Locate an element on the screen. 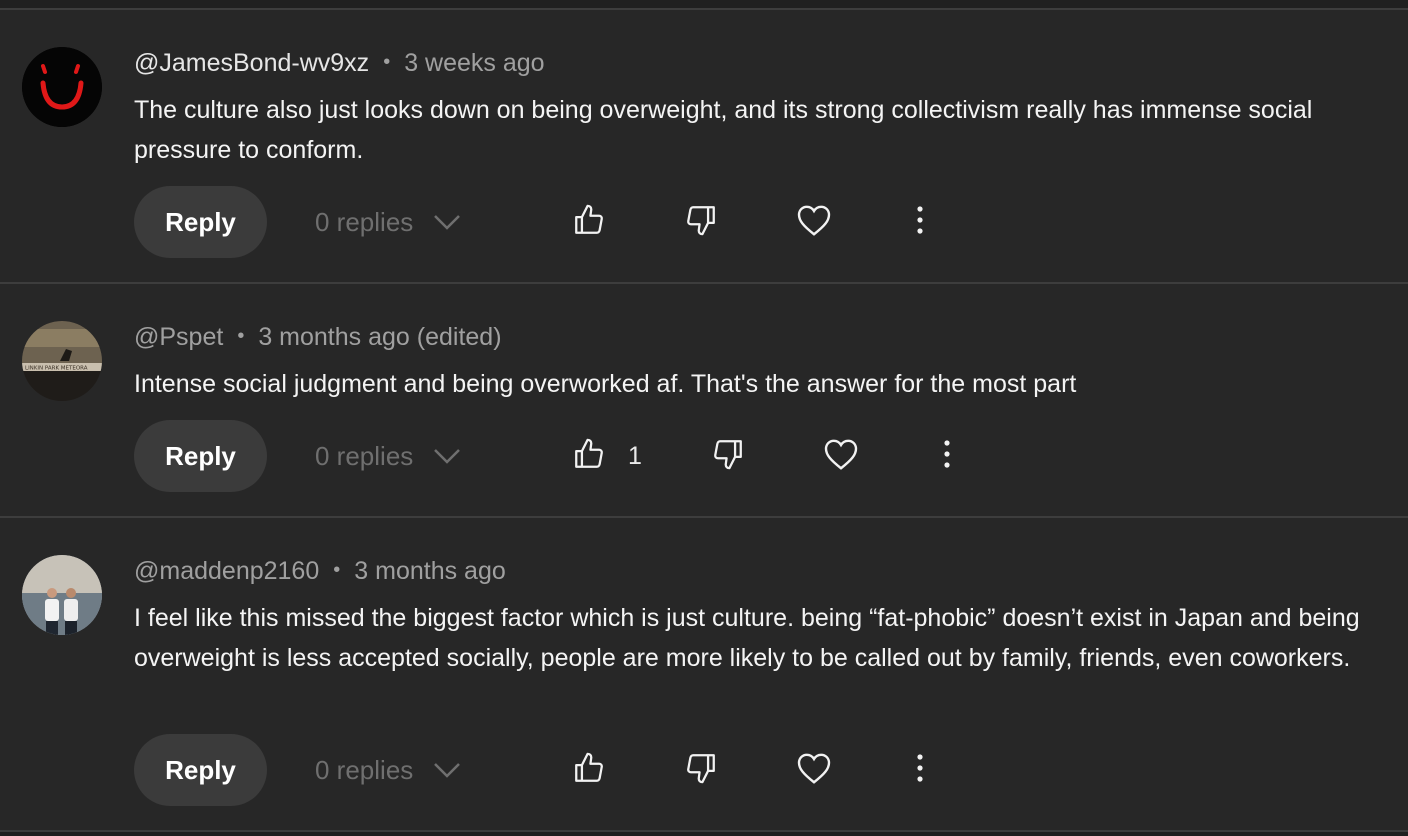 The width and height of the screenshot is (1408, 836). like-button: 1 is located at coordinates (607, 456).